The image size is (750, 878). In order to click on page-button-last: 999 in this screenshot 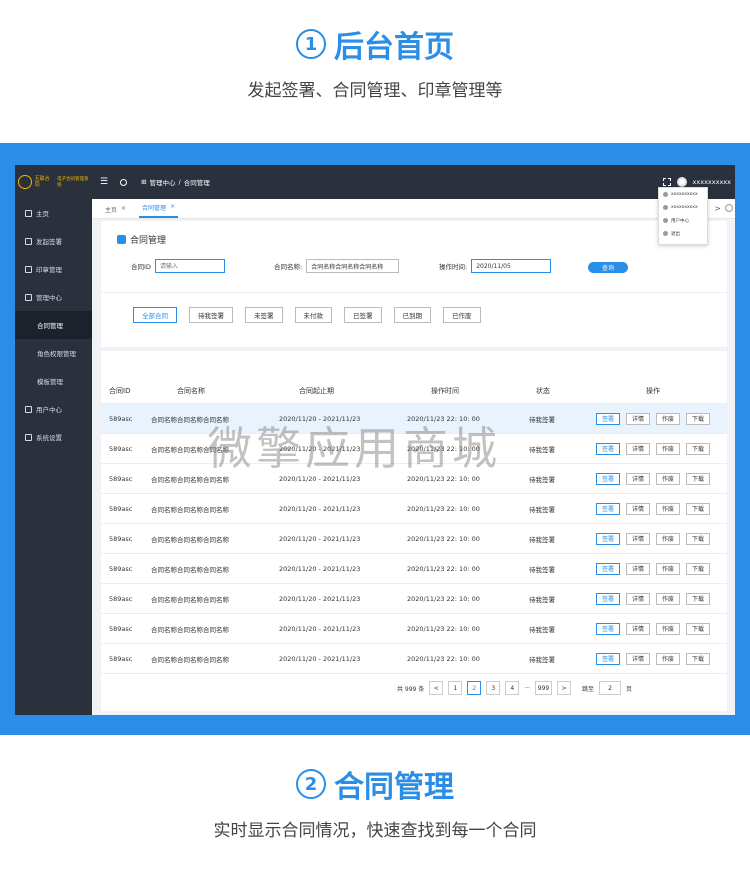, I will do `click(544, 688)`.